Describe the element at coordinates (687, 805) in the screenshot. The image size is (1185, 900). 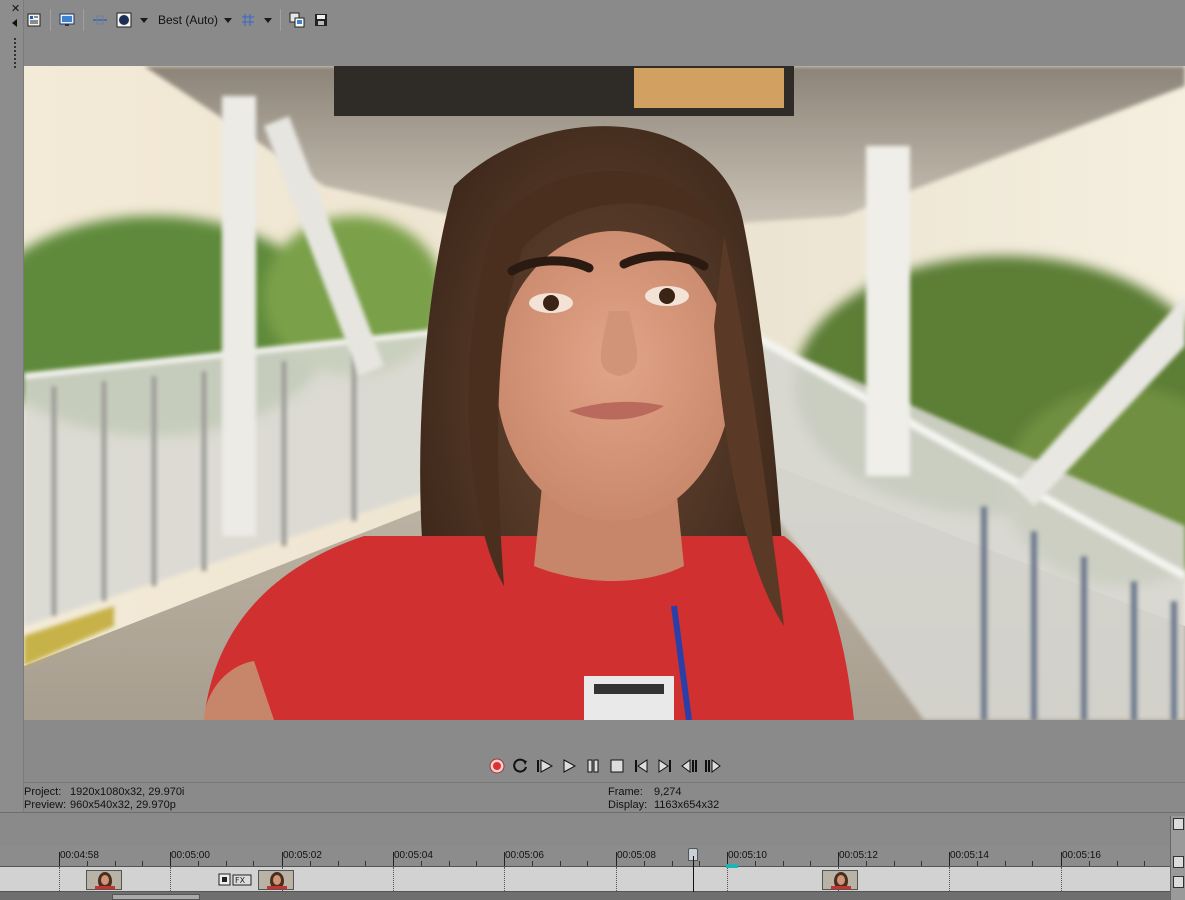
I see `display-value: 1163x654x32` at that location.